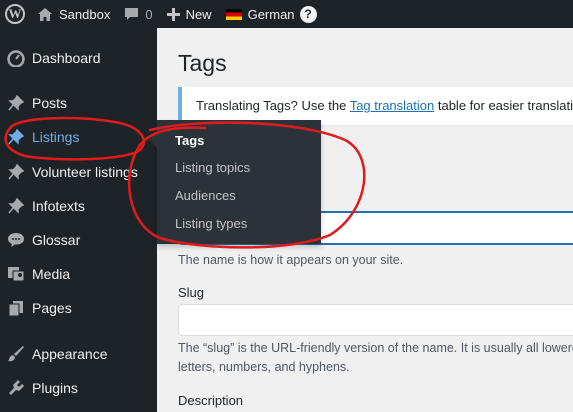 Image resolution: width=573 pixels, height=412 pixels. What do you see at coordinates (55, 388) in the screenshot?
I see `sidebar-item-label: Plugins` at bounding box center [55, 388].